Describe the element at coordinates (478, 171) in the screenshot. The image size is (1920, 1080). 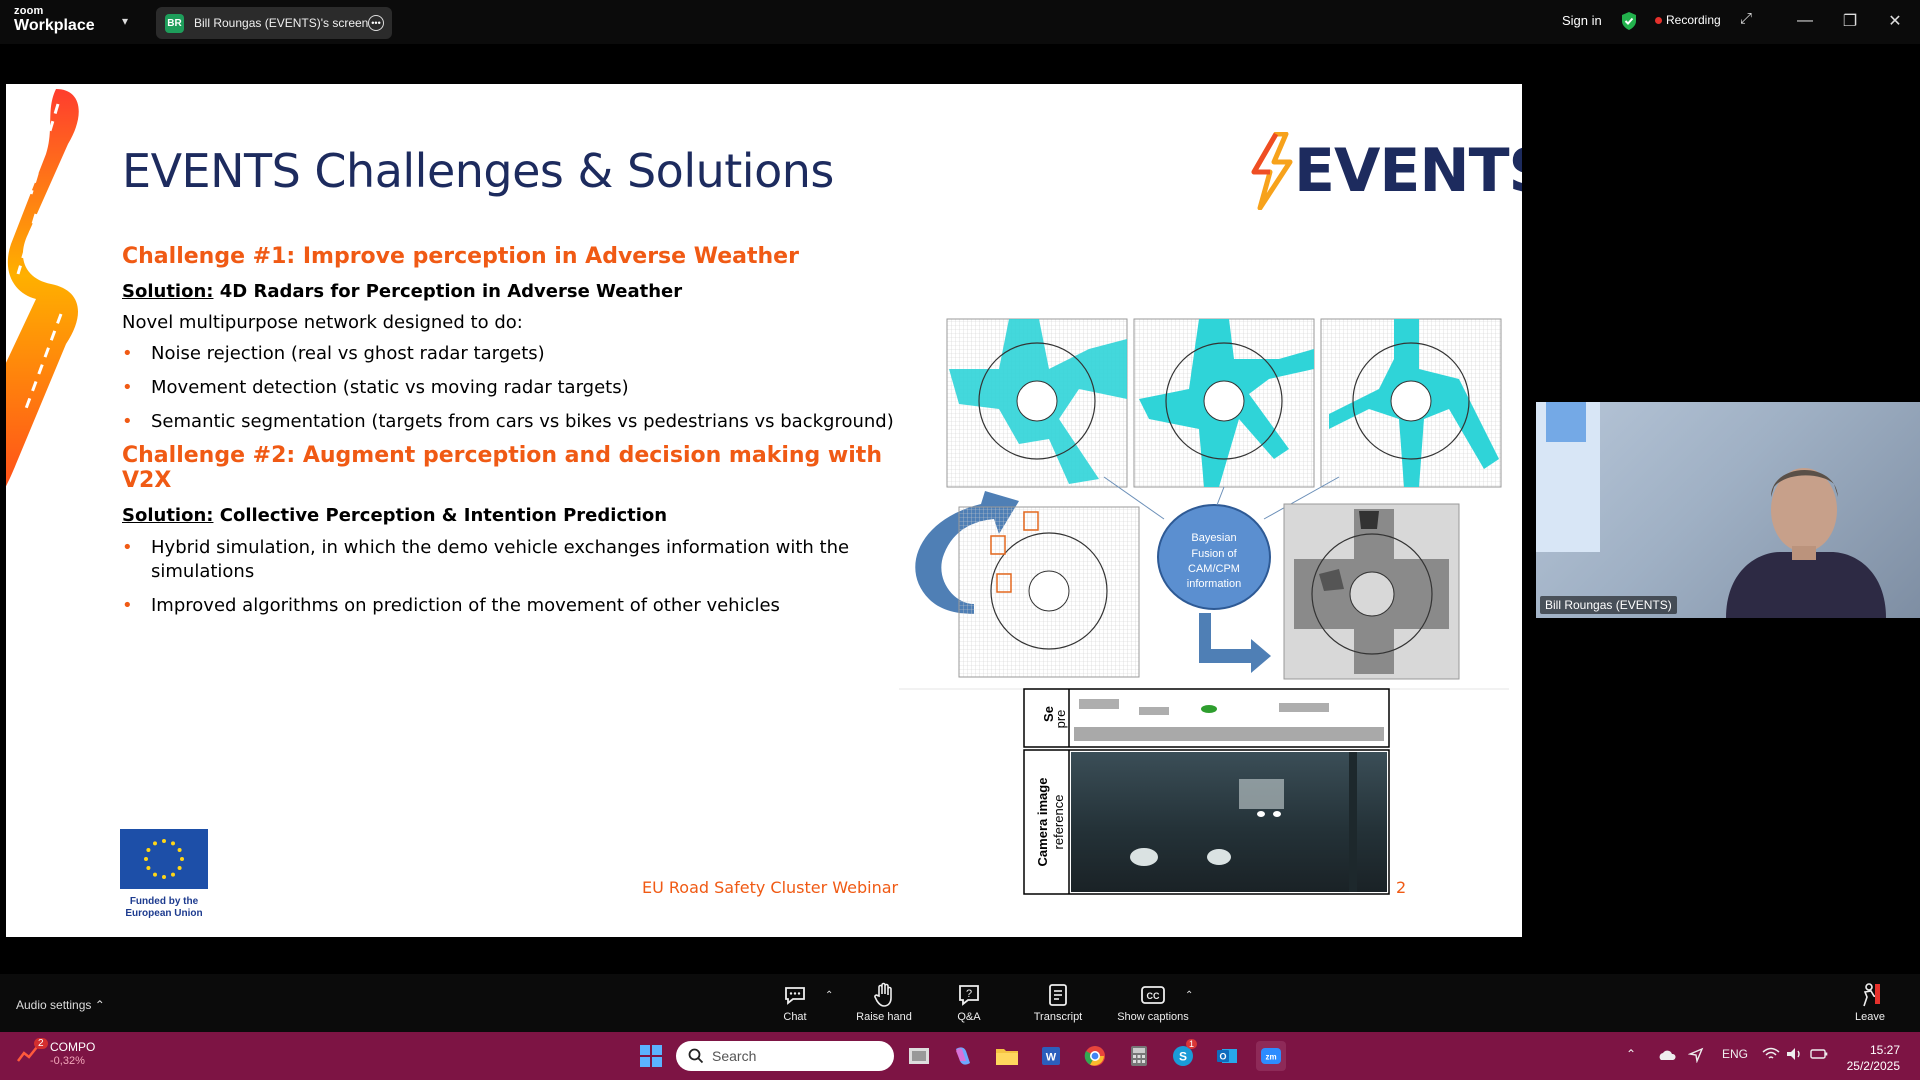
I see `slide-title: EVENTS Challenges & Solutions` at that location.